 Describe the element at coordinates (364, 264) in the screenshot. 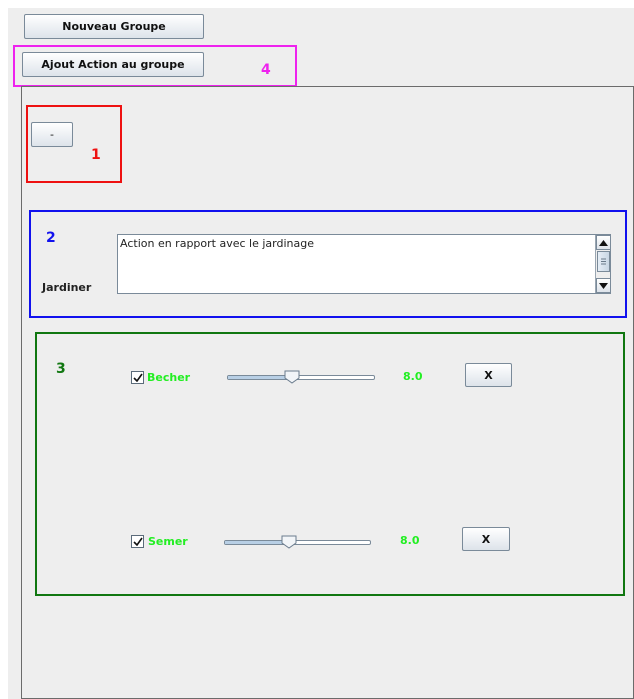

I see `group-description-textarea: Action en rapport avec le jardinage` at that location.